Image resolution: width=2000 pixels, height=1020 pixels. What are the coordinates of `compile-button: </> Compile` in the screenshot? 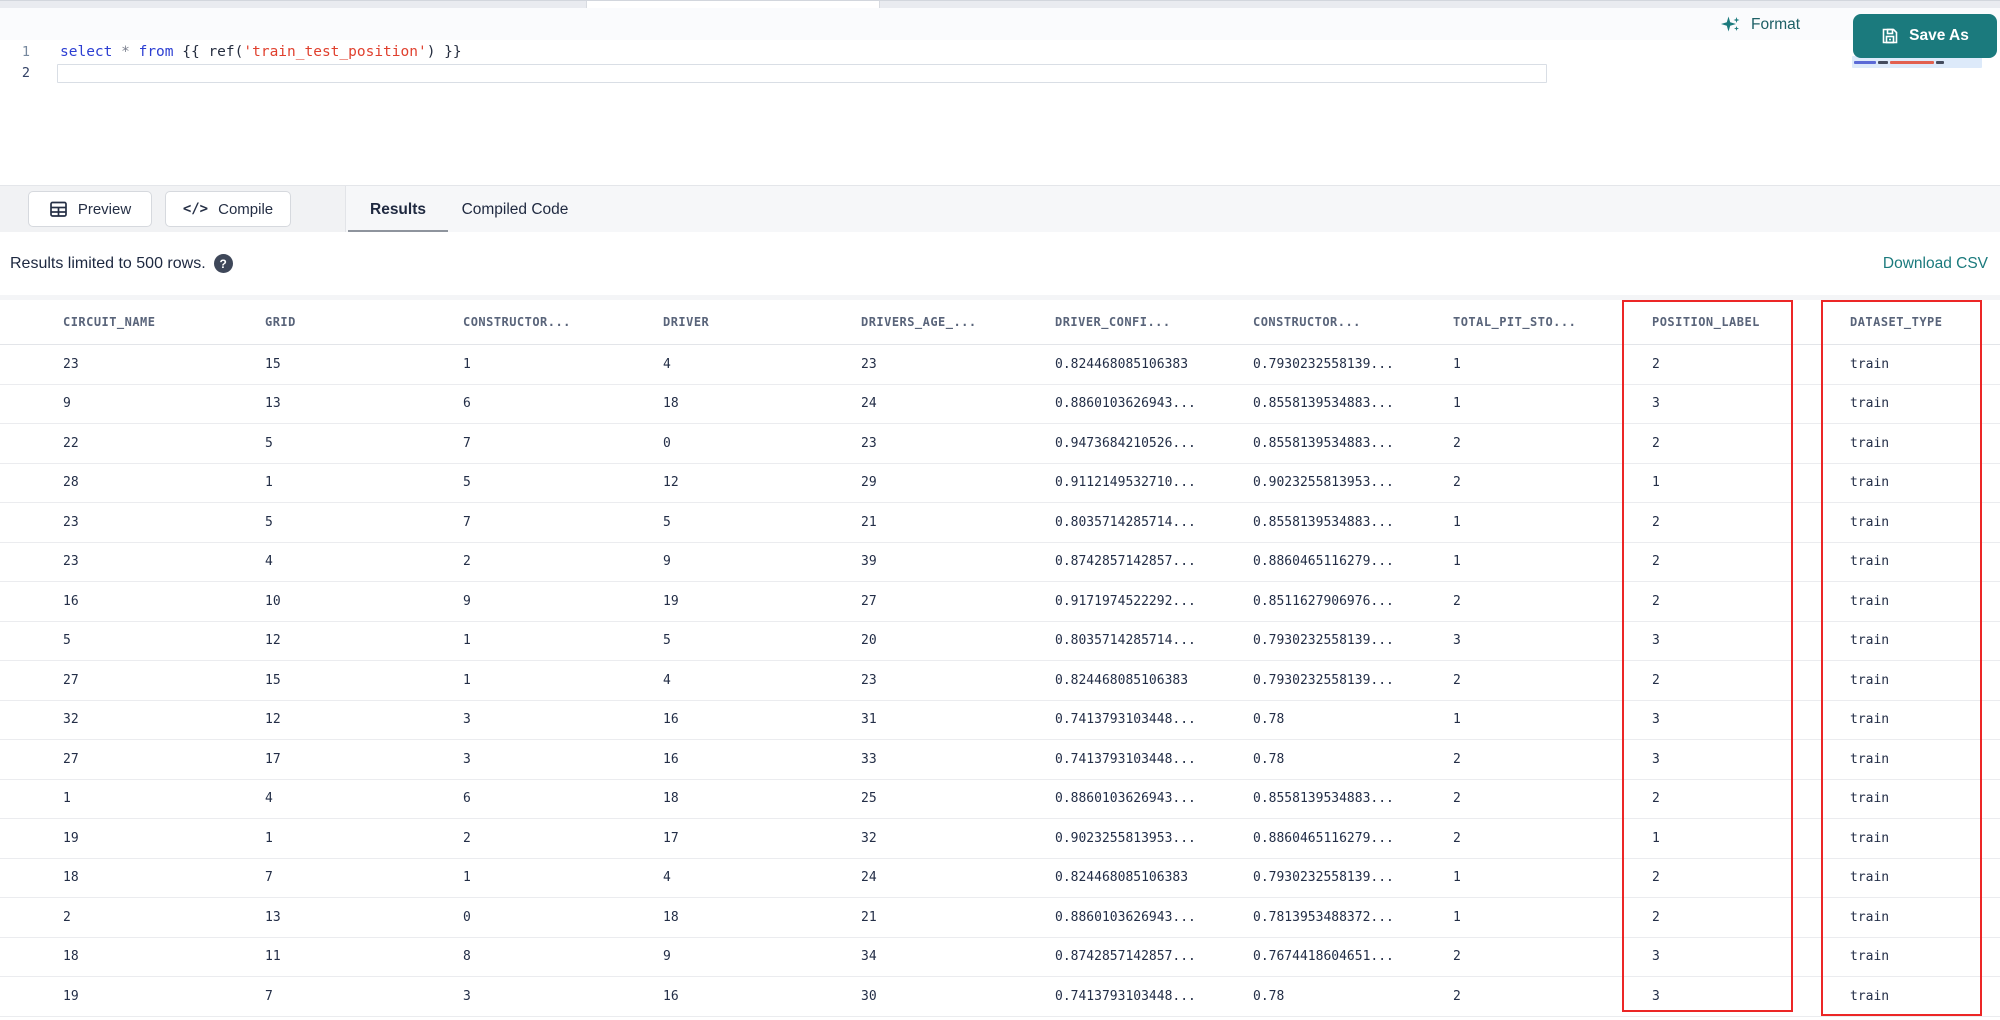 It's located at (228, 209).